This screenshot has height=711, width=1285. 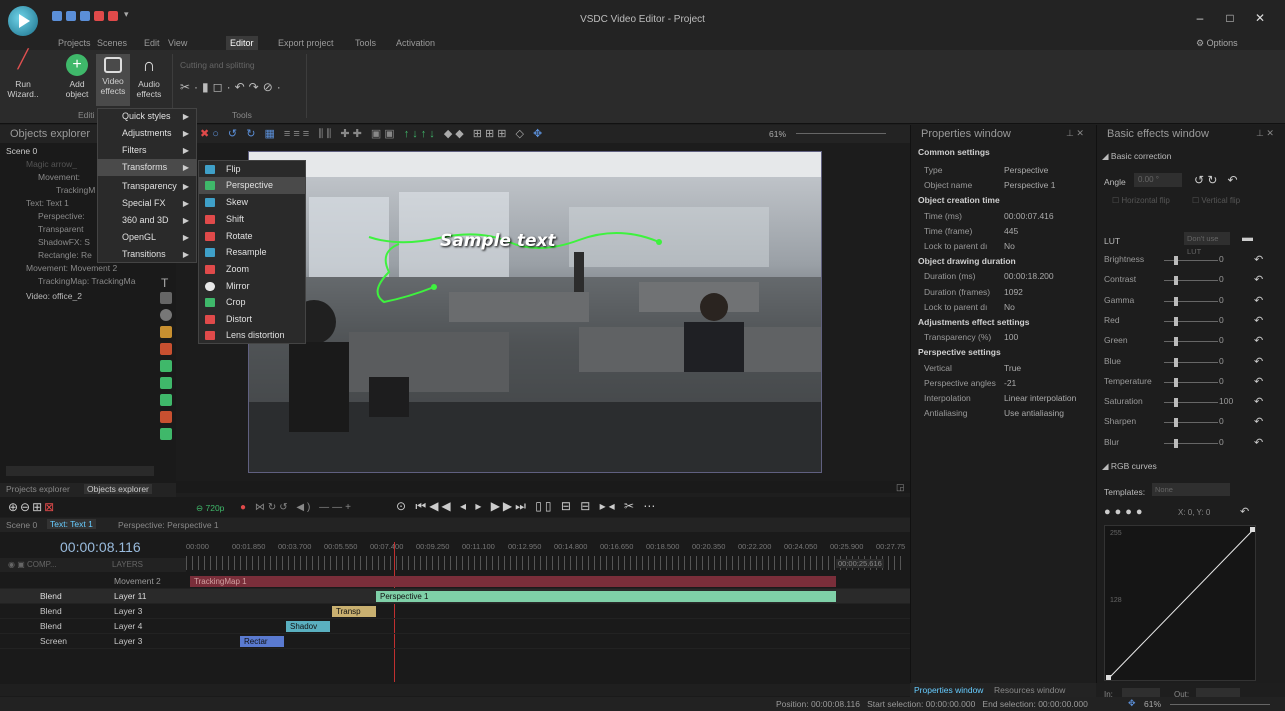 What do you see at coordinates (71, 268) in the screenshot?
I see `tree-item: Movement: Movement 2` at bounding box center [71, 268].